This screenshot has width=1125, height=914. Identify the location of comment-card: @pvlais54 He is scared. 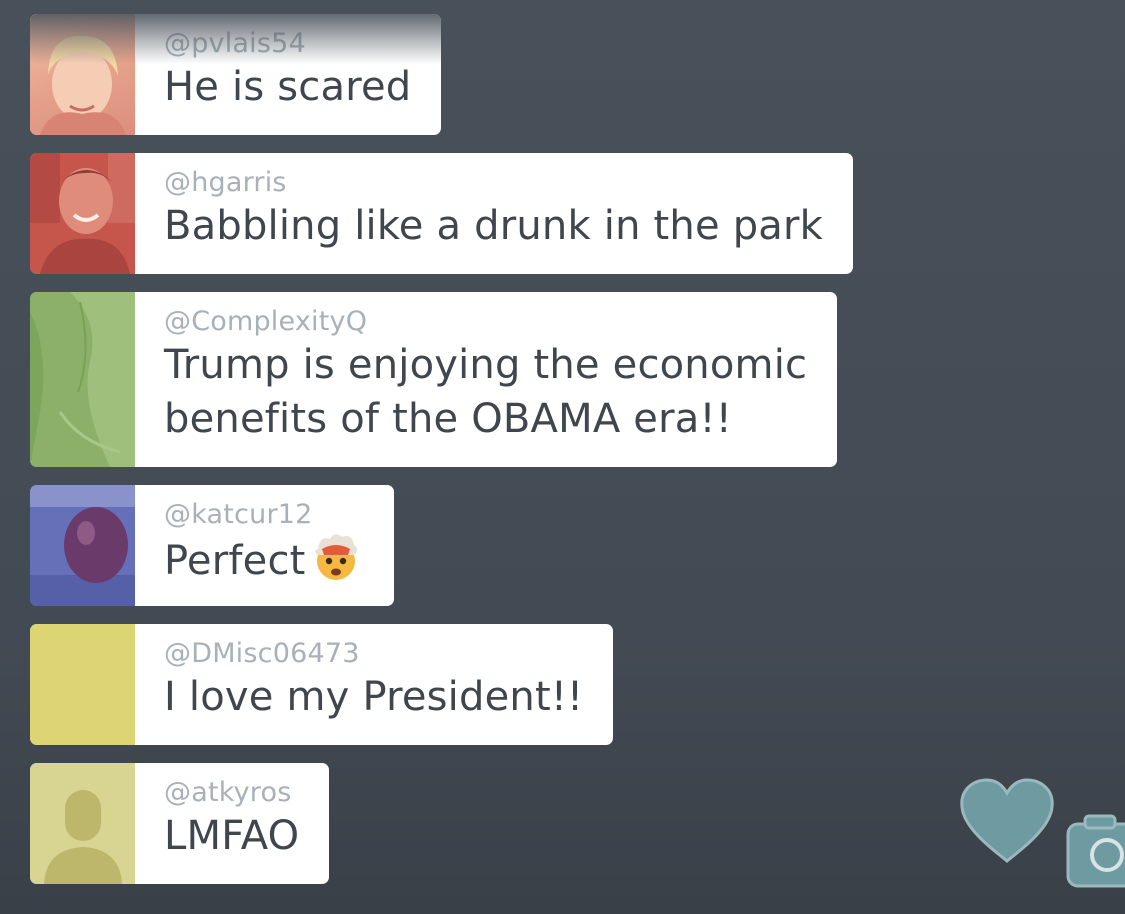
(236, 74).